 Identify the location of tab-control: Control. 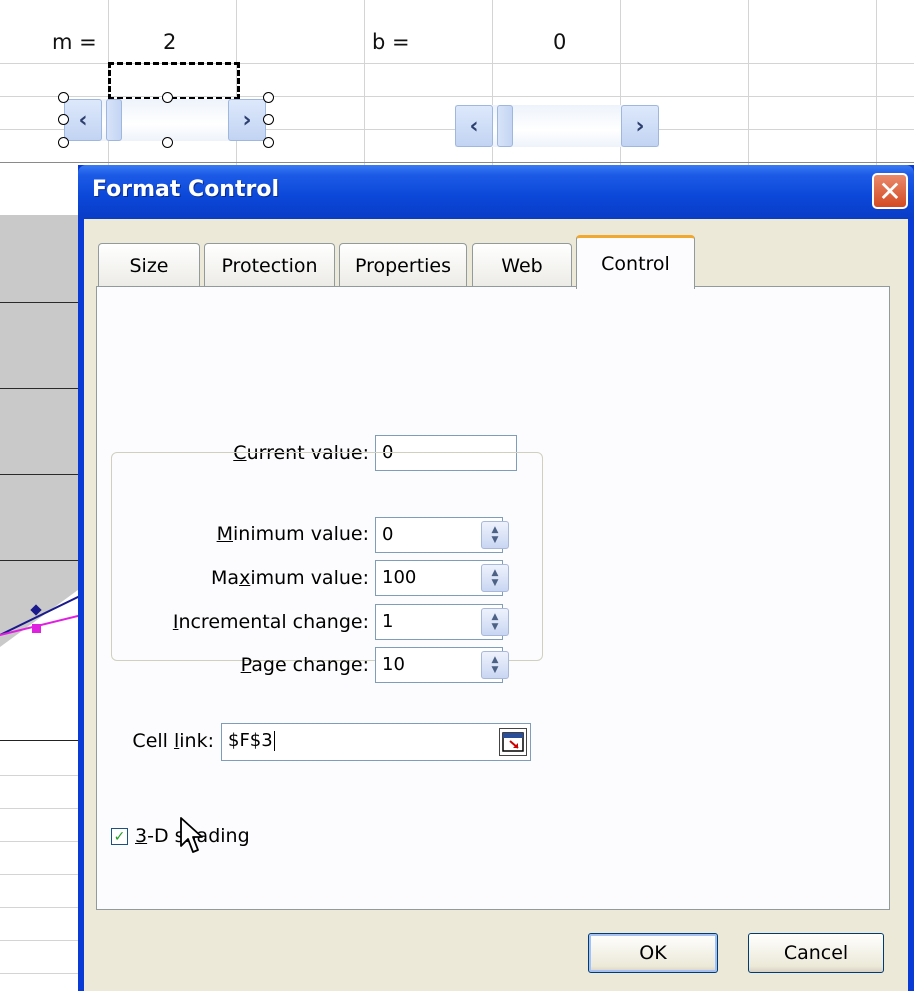
(635, 262).